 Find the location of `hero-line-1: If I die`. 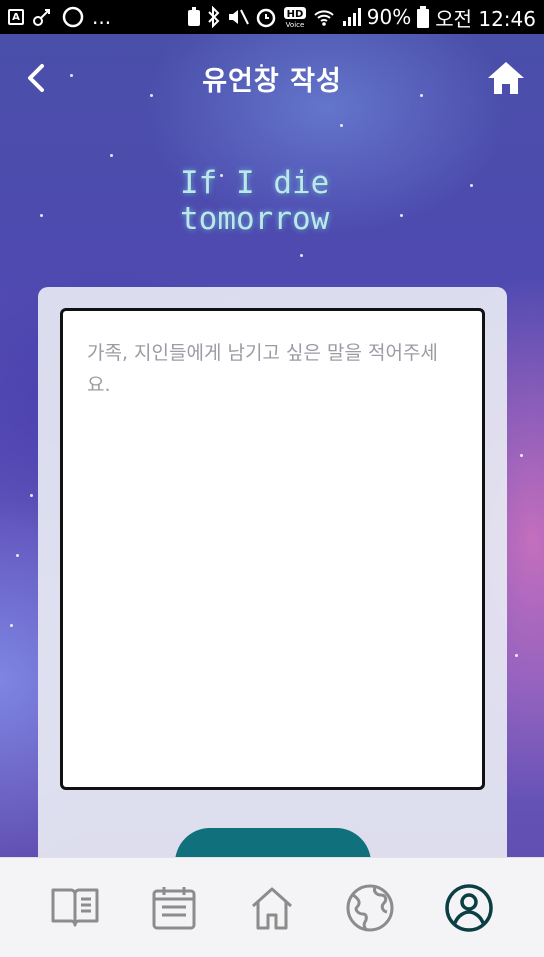

hero-line-1: If I die is located at coordinates (255, 183).